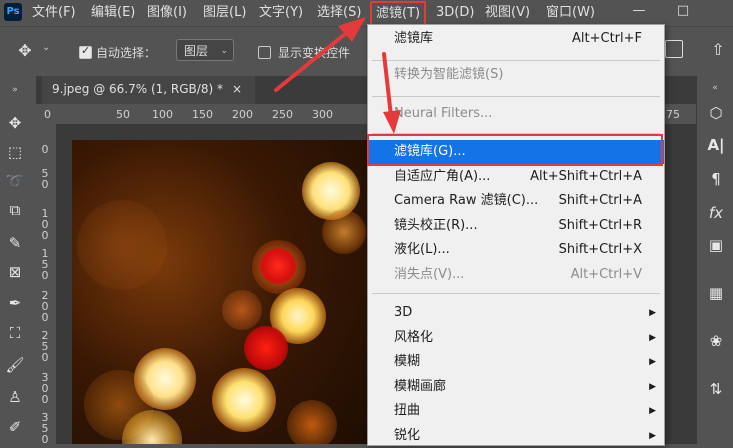  I want to click on fx-icon: fx, so click(716, 213).